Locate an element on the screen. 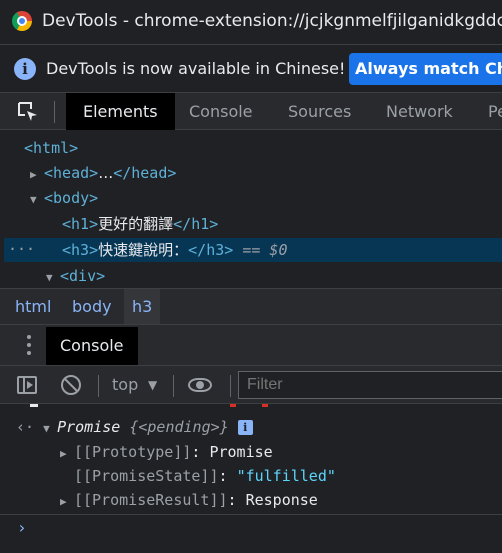 This screenshot has height=553, width=502. console-toolbar: top ▼ is located at coordinates (251, 385).